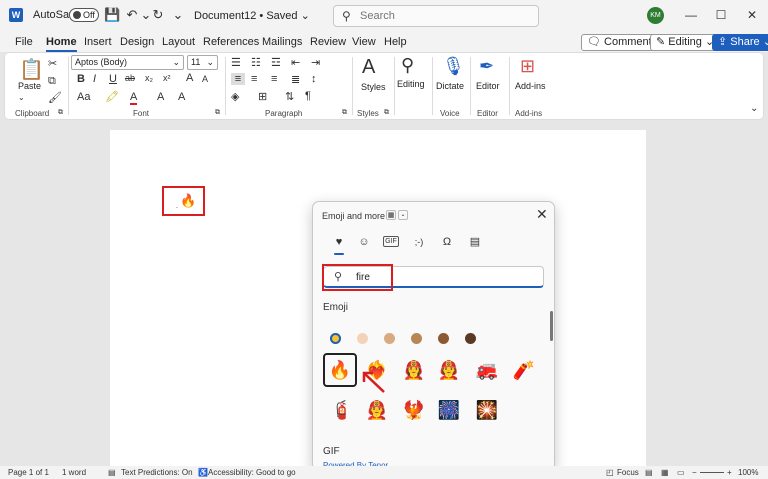  Describe the element at coordinates (308, 96) in the screenshot. I see `show-marks-icon: ¶` at that location.